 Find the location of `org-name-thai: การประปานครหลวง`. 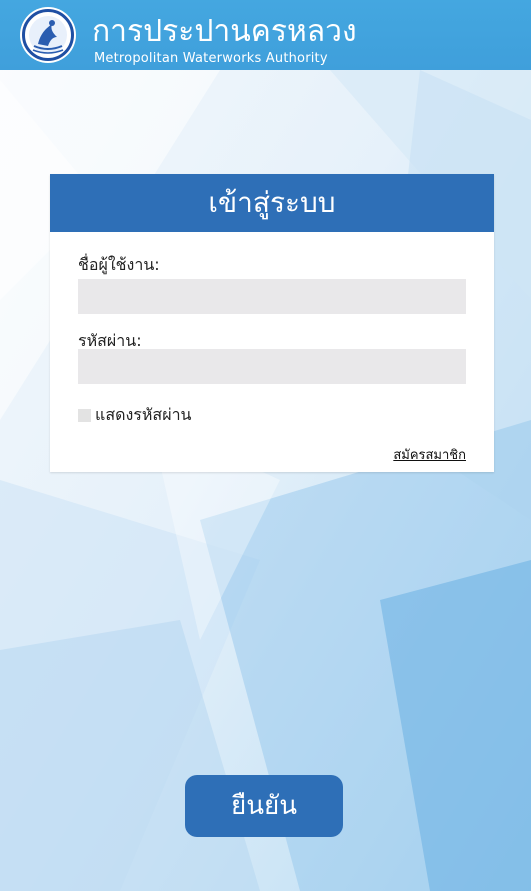

org-name-thai: การประปานครหลวง is located at coordinates (224, 31).